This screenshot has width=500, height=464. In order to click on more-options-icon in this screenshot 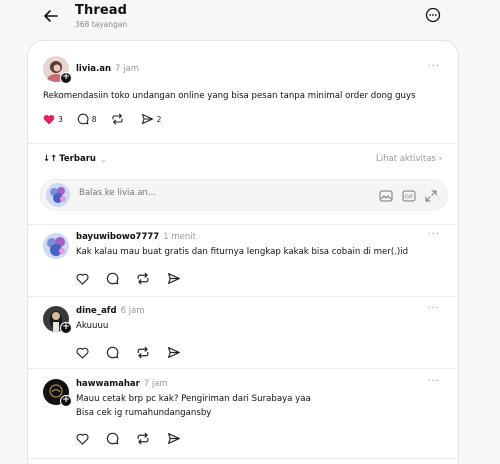, I will do `click(433, 15)`.